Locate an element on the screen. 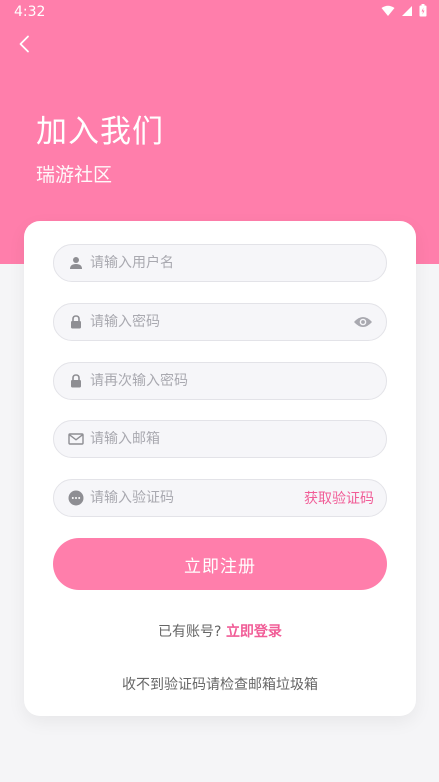 The height and width of the screenshot is (782, 439). confirm-password-input is located at coordinates (232, 381).